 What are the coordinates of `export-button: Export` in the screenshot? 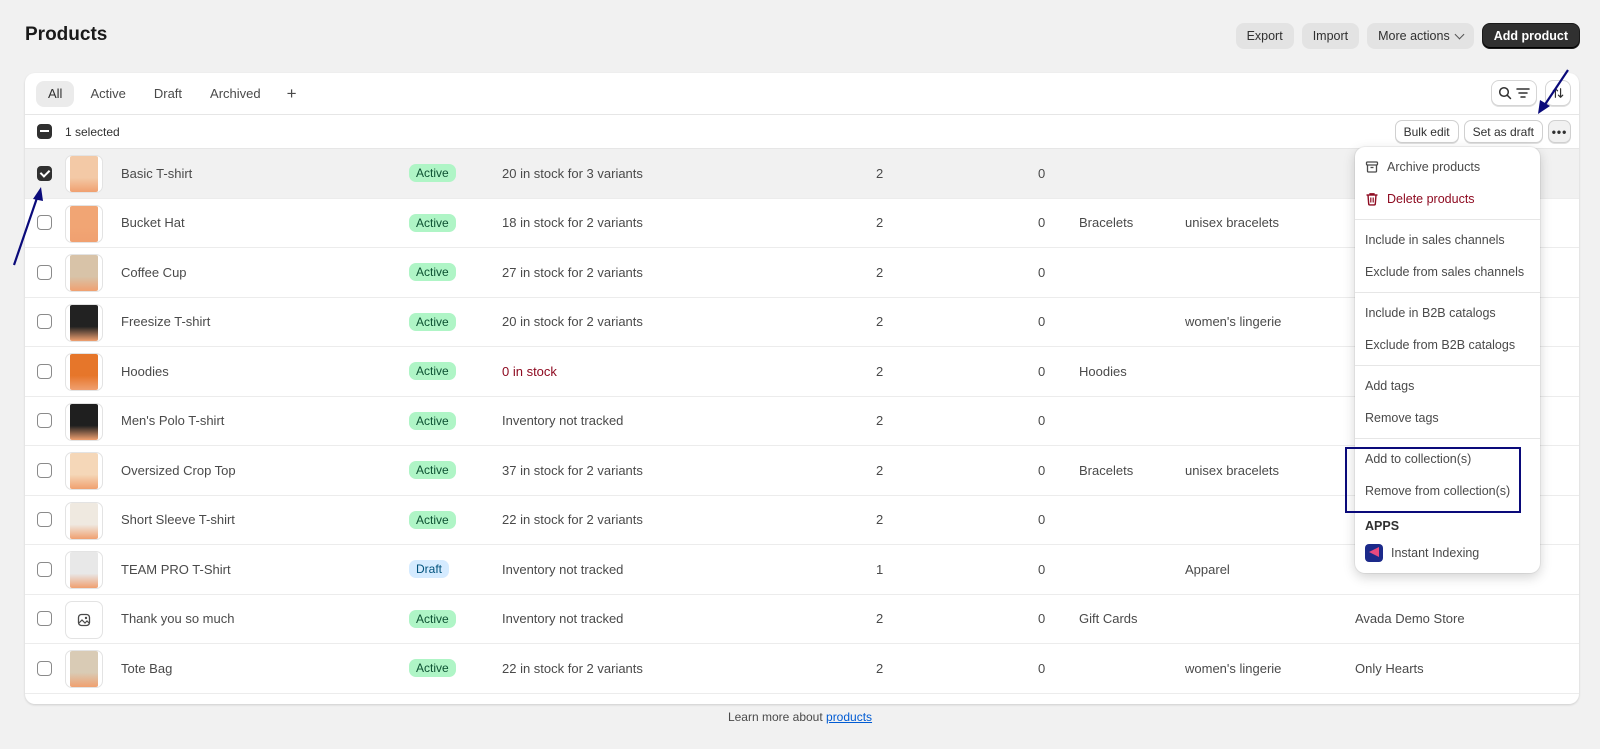 It's located at (1264, 36).